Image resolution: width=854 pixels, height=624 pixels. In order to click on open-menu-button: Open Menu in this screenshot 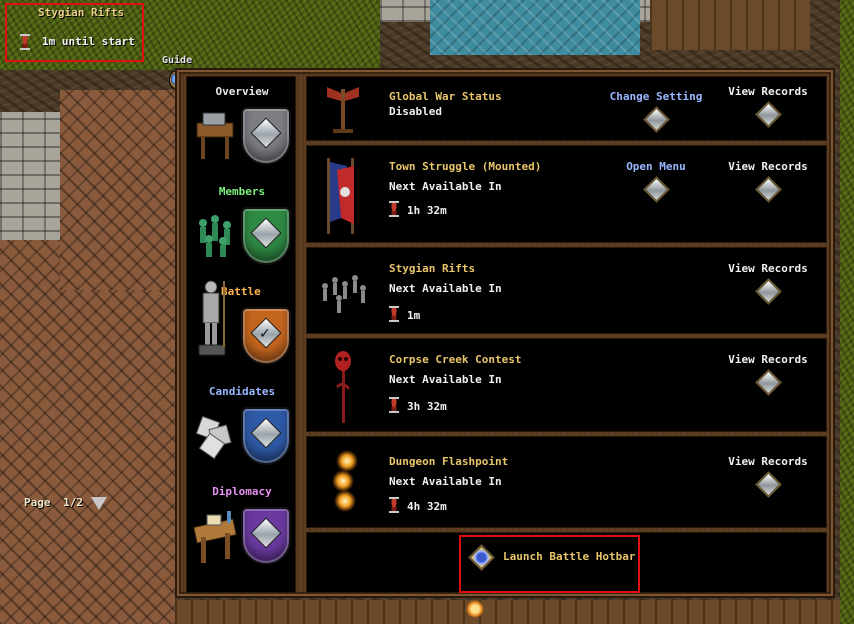, I will do `click(656, 181)`.